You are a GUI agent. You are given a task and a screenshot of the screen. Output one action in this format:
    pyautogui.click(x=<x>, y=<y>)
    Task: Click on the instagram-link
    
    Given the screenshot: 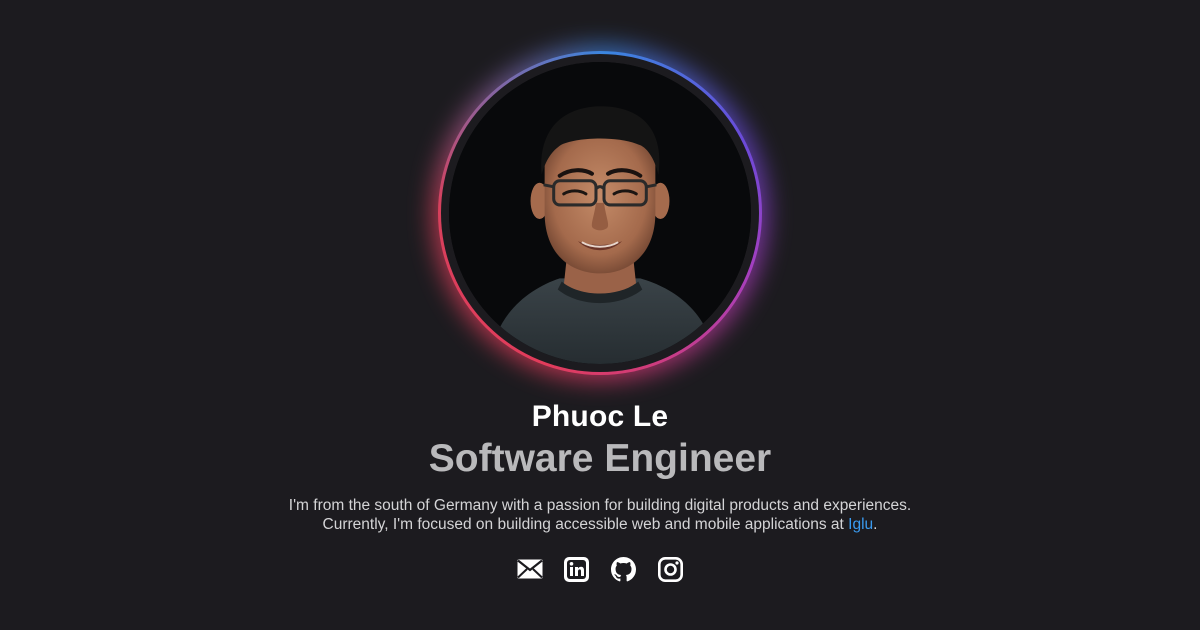 What is the action you would take?
    pyautogui.click(x=671, y=569)
    